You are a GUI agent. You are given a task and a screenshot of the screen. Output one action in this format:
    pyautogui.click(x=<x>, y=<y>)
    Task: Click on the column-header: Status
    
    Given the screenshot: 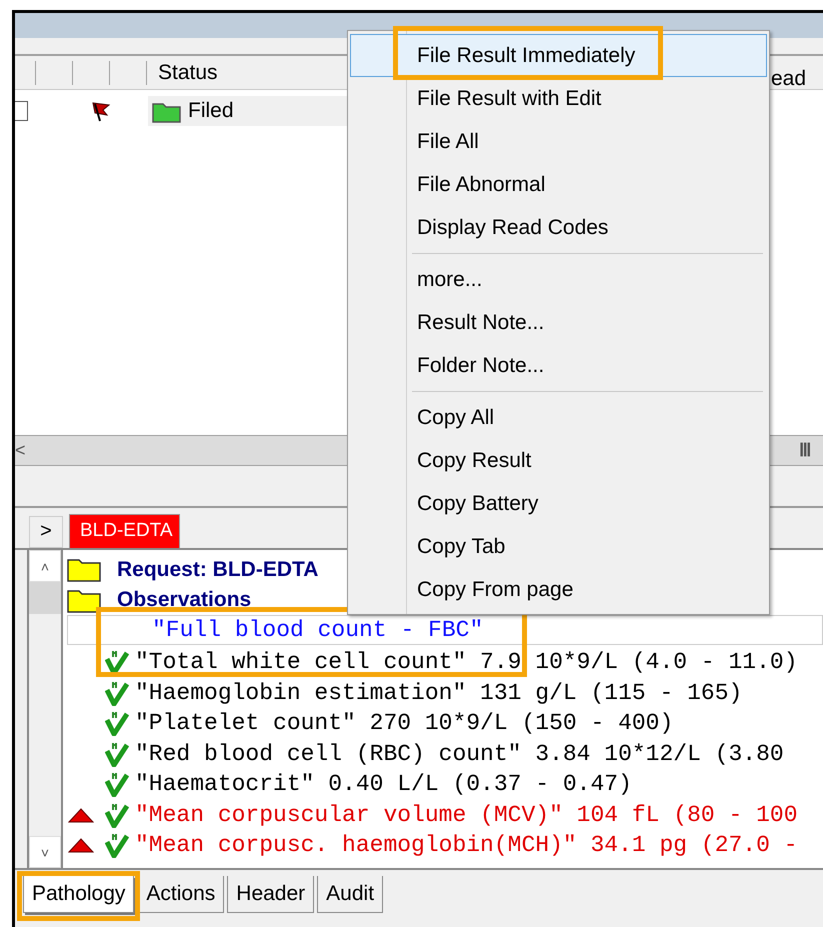 What is the action you would take?
    pyautogui.click(x=188, y=72)
    